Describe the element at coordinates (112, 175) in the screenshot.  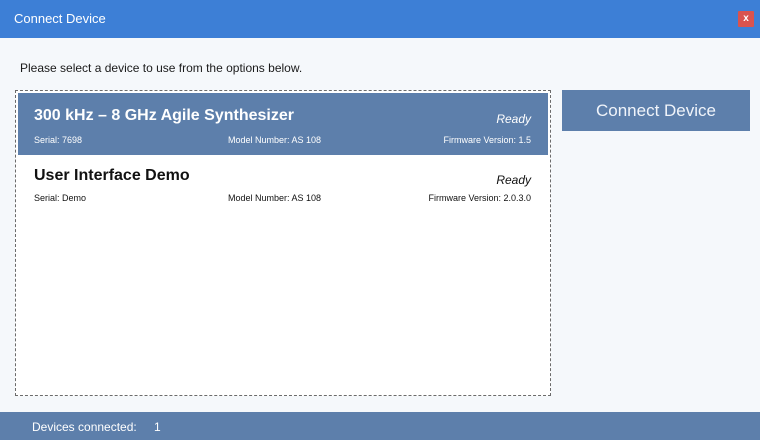
I see `device-name: User Interface Demo` at that location.